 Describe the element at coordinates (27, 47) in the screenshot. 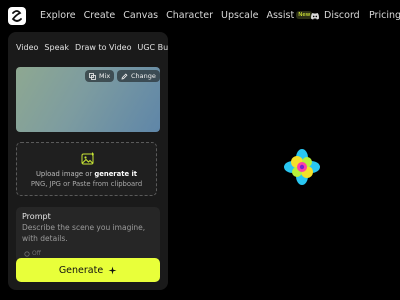

I see `tab-video: Video` at that location.